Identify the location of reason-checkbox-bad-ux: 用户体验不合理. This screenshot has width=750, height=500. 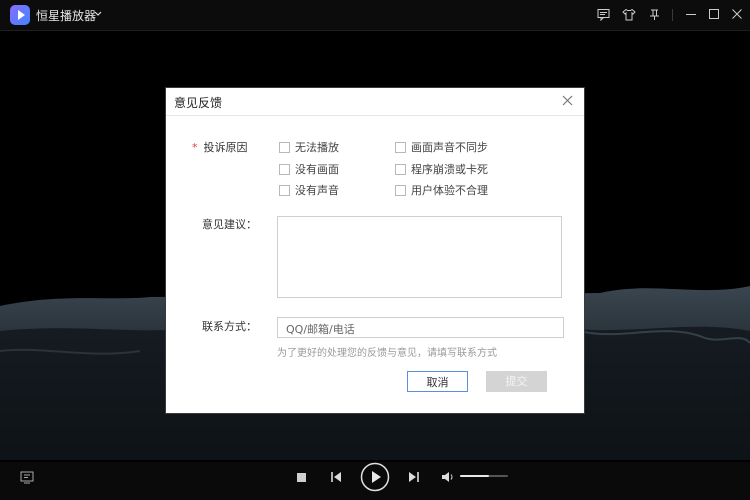
(441, 190).